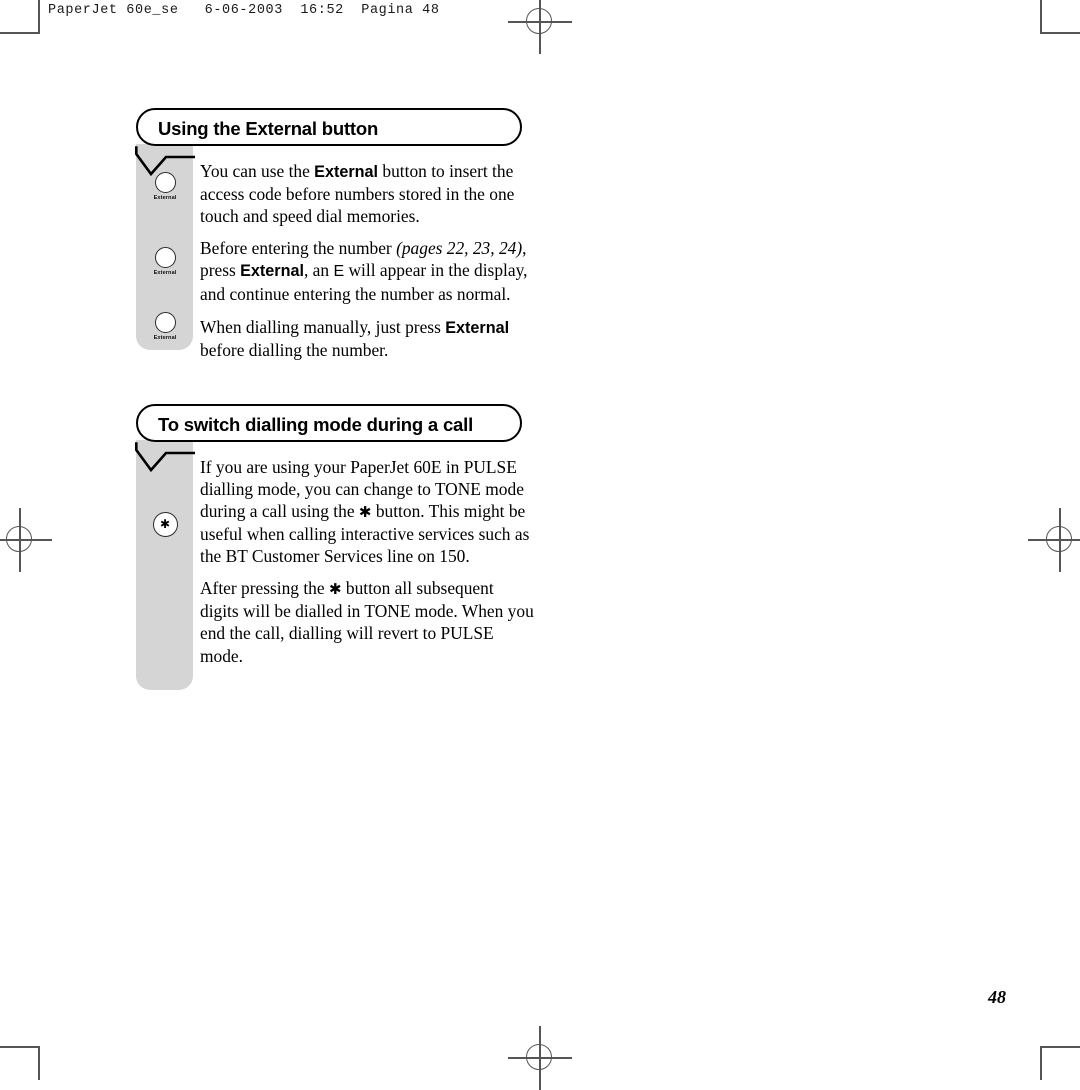 This screenshot has width=1080, height=1090. I want to click on section-heading-bubble: Using the External button, so click(335, 142).